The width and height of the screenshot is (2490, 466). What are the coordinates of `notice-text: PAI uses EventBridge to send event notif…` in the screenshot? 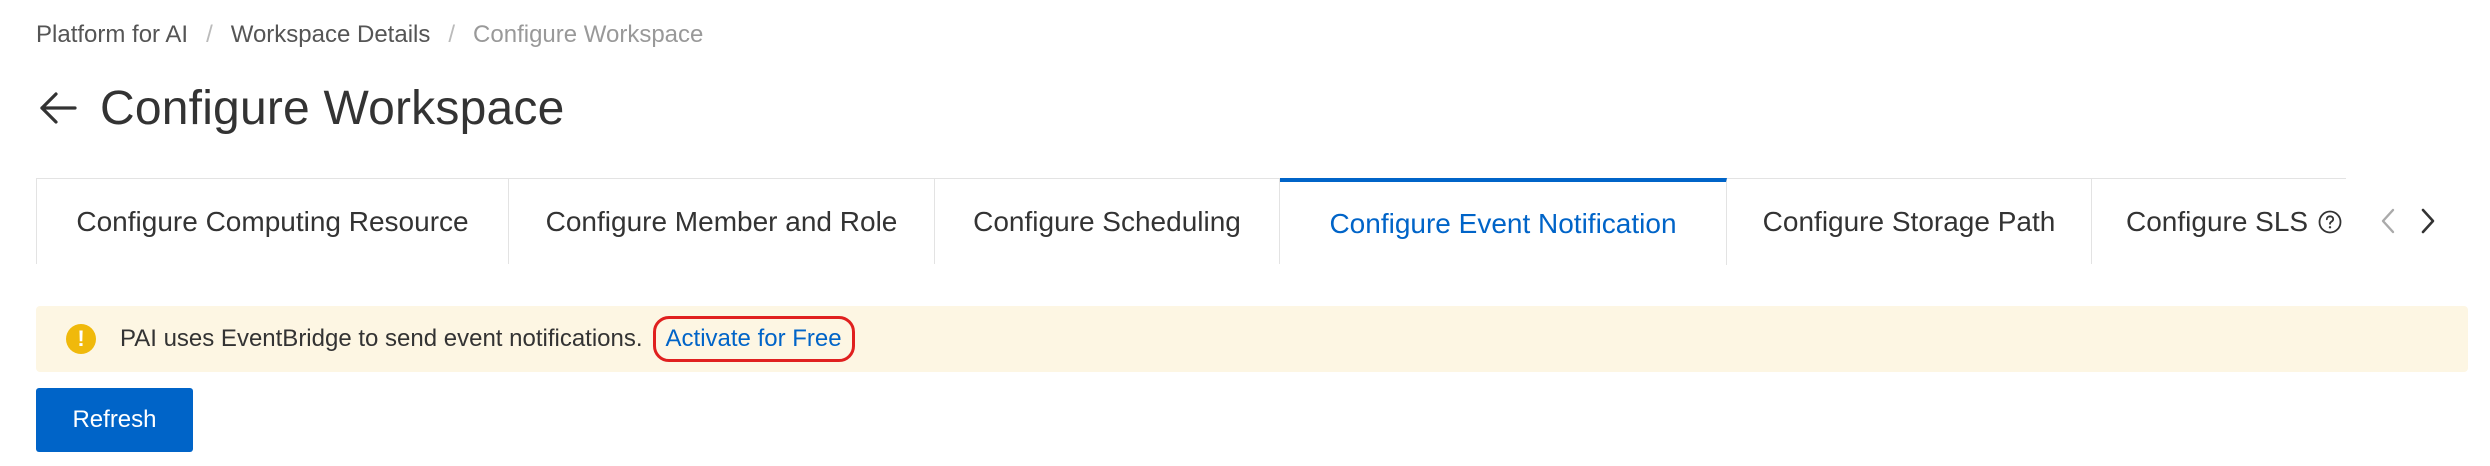 It's located at (381, 338).